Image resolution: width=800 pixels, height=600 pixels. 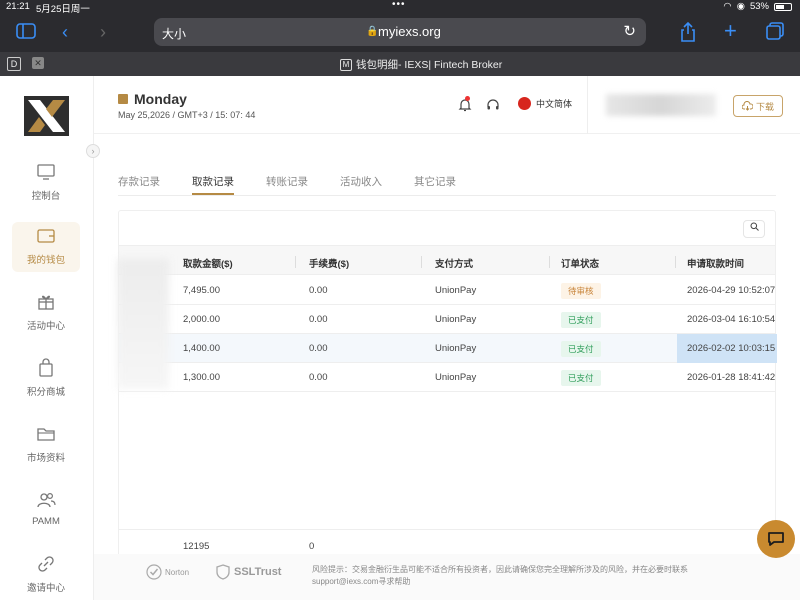 What do you see at coordinates (46, 302) in the screenshot?
I see `gift-icon` at bounding box center [46, 302].